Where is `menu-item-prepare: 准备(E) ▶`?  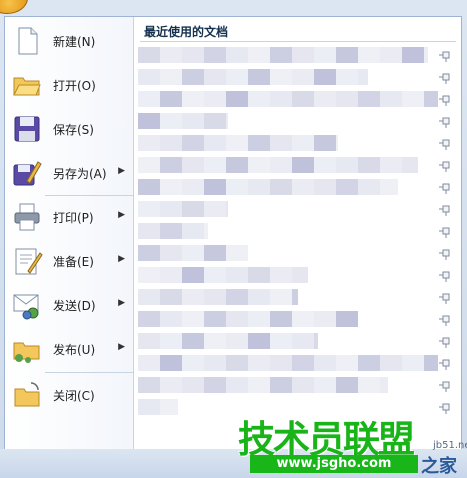
menu-item-prepare: 准备(E) ▶ is located at coordinates (69, 261).